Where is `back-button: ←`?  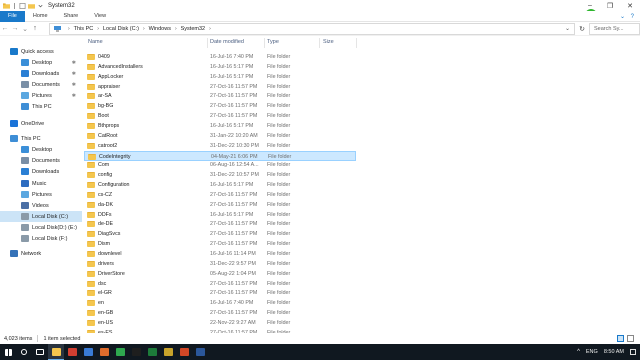 back-button: ← is located at coordinates (5, 29).